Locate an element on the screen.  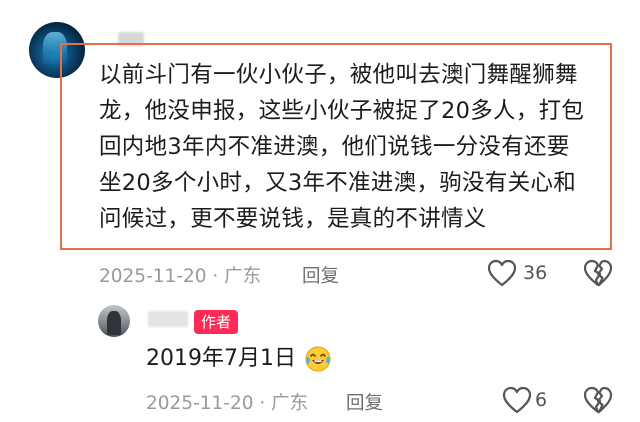
comment-line: 以前斗门有一伙小伙子，被他叫去澳门舞醒狮舞 is located at coordinates (338, 75).